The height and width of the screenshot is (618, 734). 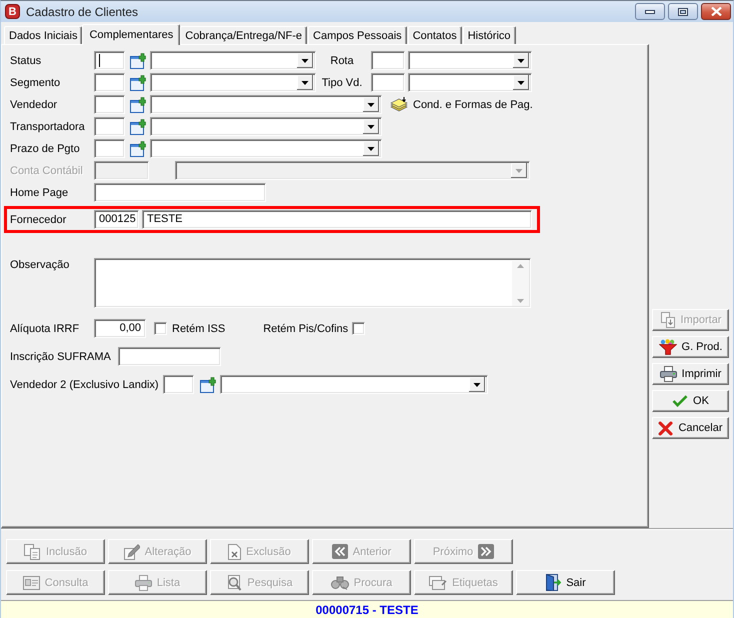 What do you see at coordinates (668, 320) in the screenshot?
I see `document-arrow-icon` at bounding box center [668, 320].